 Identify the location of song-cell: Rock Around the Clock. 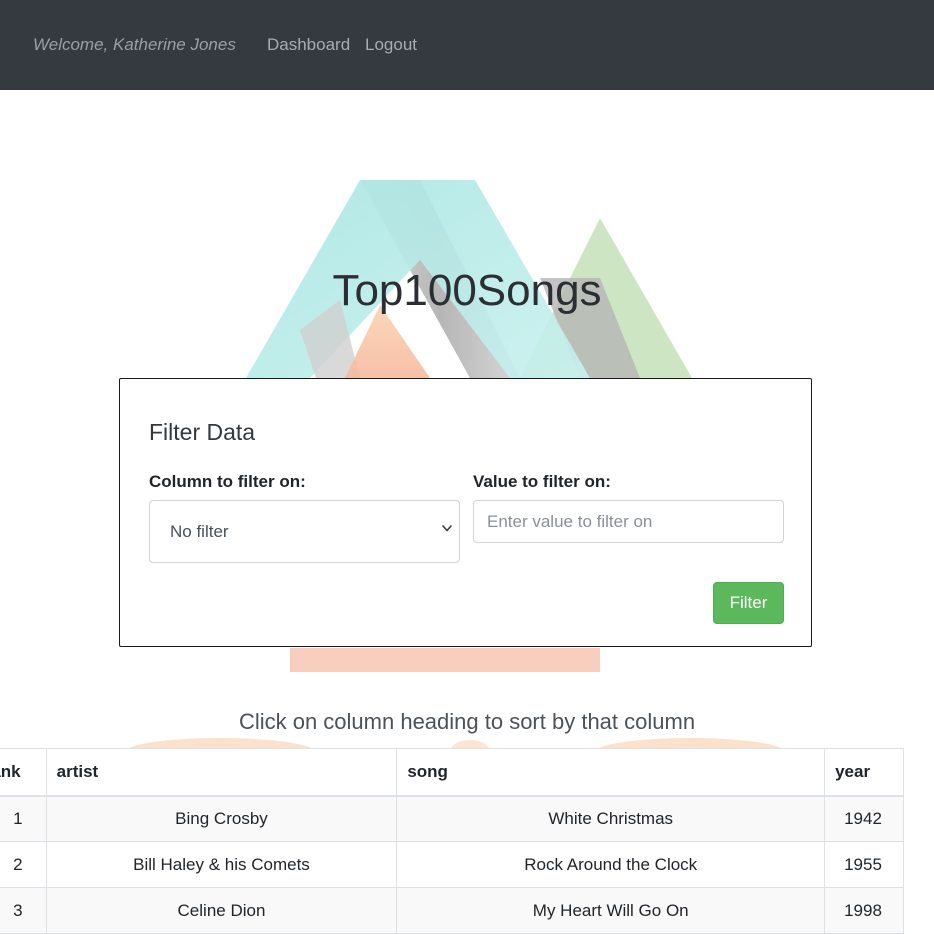
(611, 864).